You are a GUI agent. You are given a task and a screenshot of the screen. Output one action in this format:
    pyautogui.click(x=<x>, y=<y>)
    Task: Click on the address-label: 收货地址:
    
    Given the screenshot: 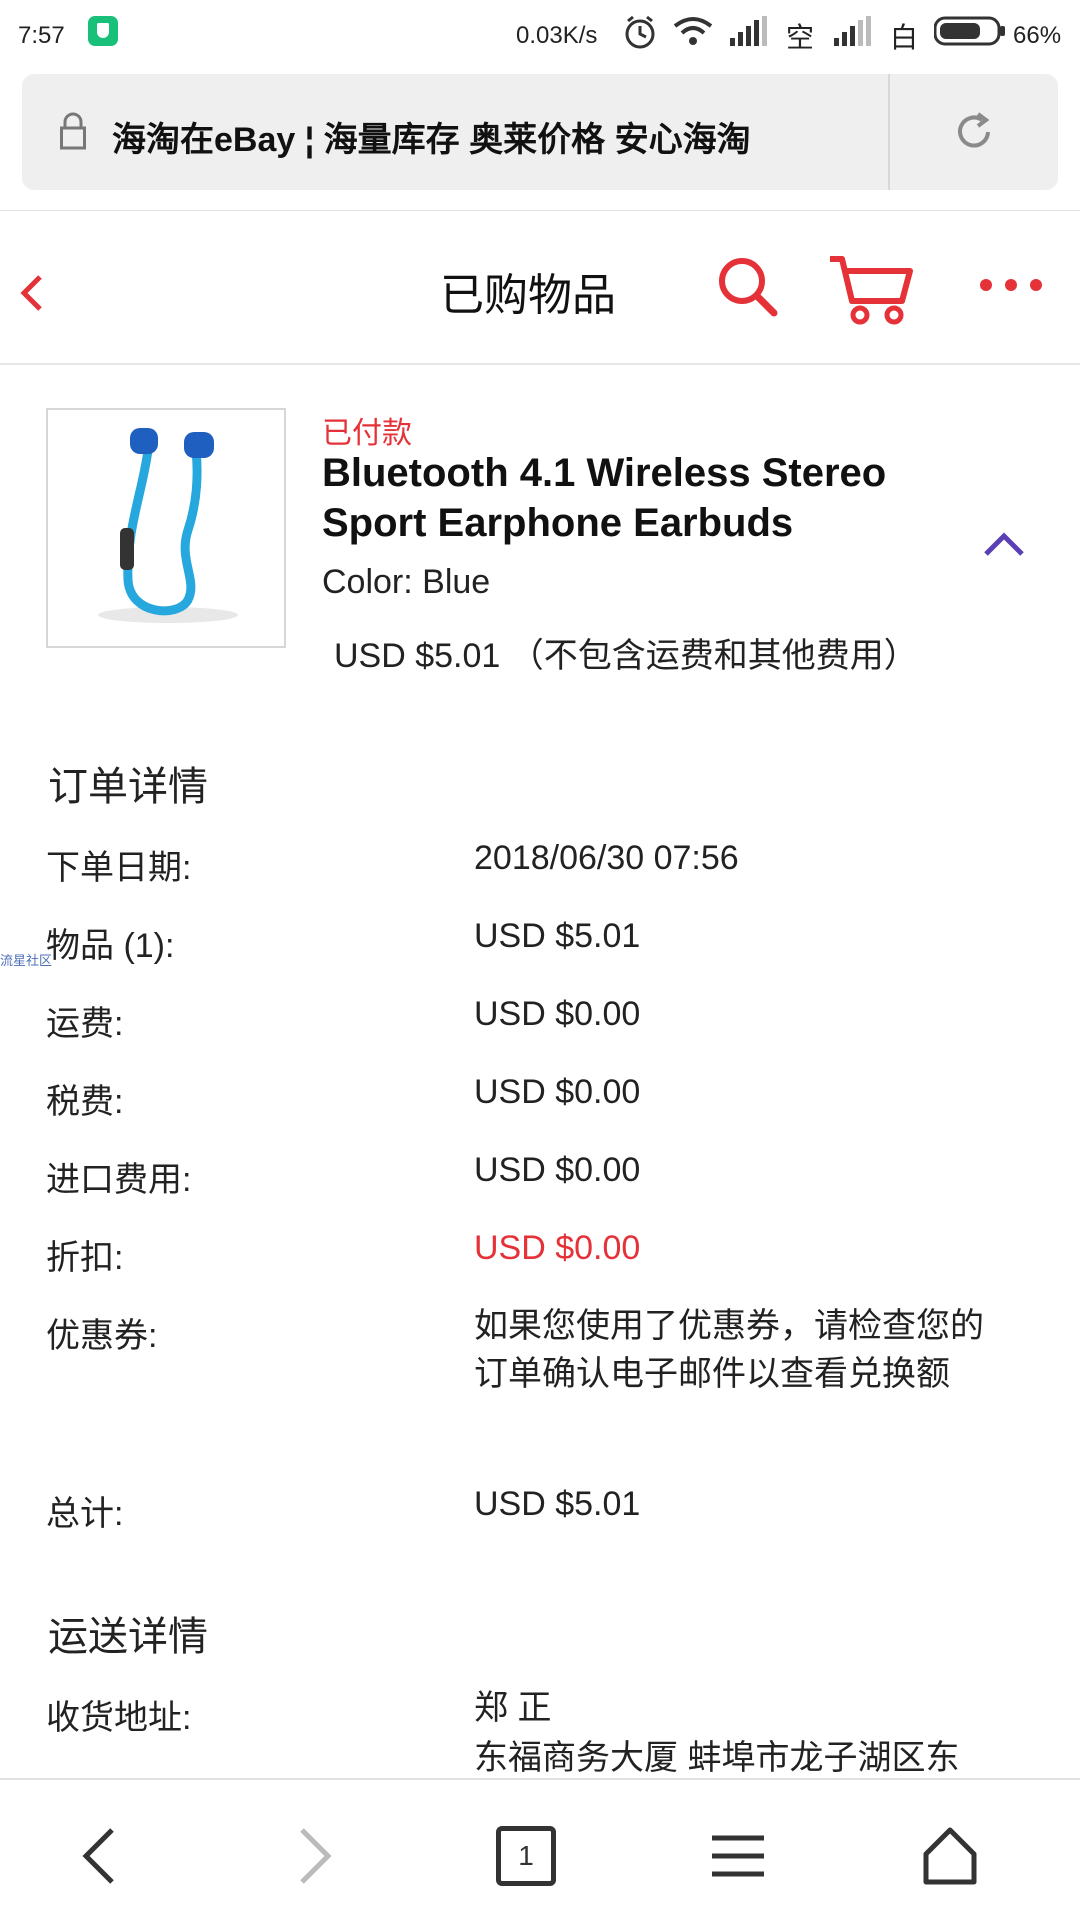 What is the action you would take?
    pyautogui.click(x=119, y=1718)
    